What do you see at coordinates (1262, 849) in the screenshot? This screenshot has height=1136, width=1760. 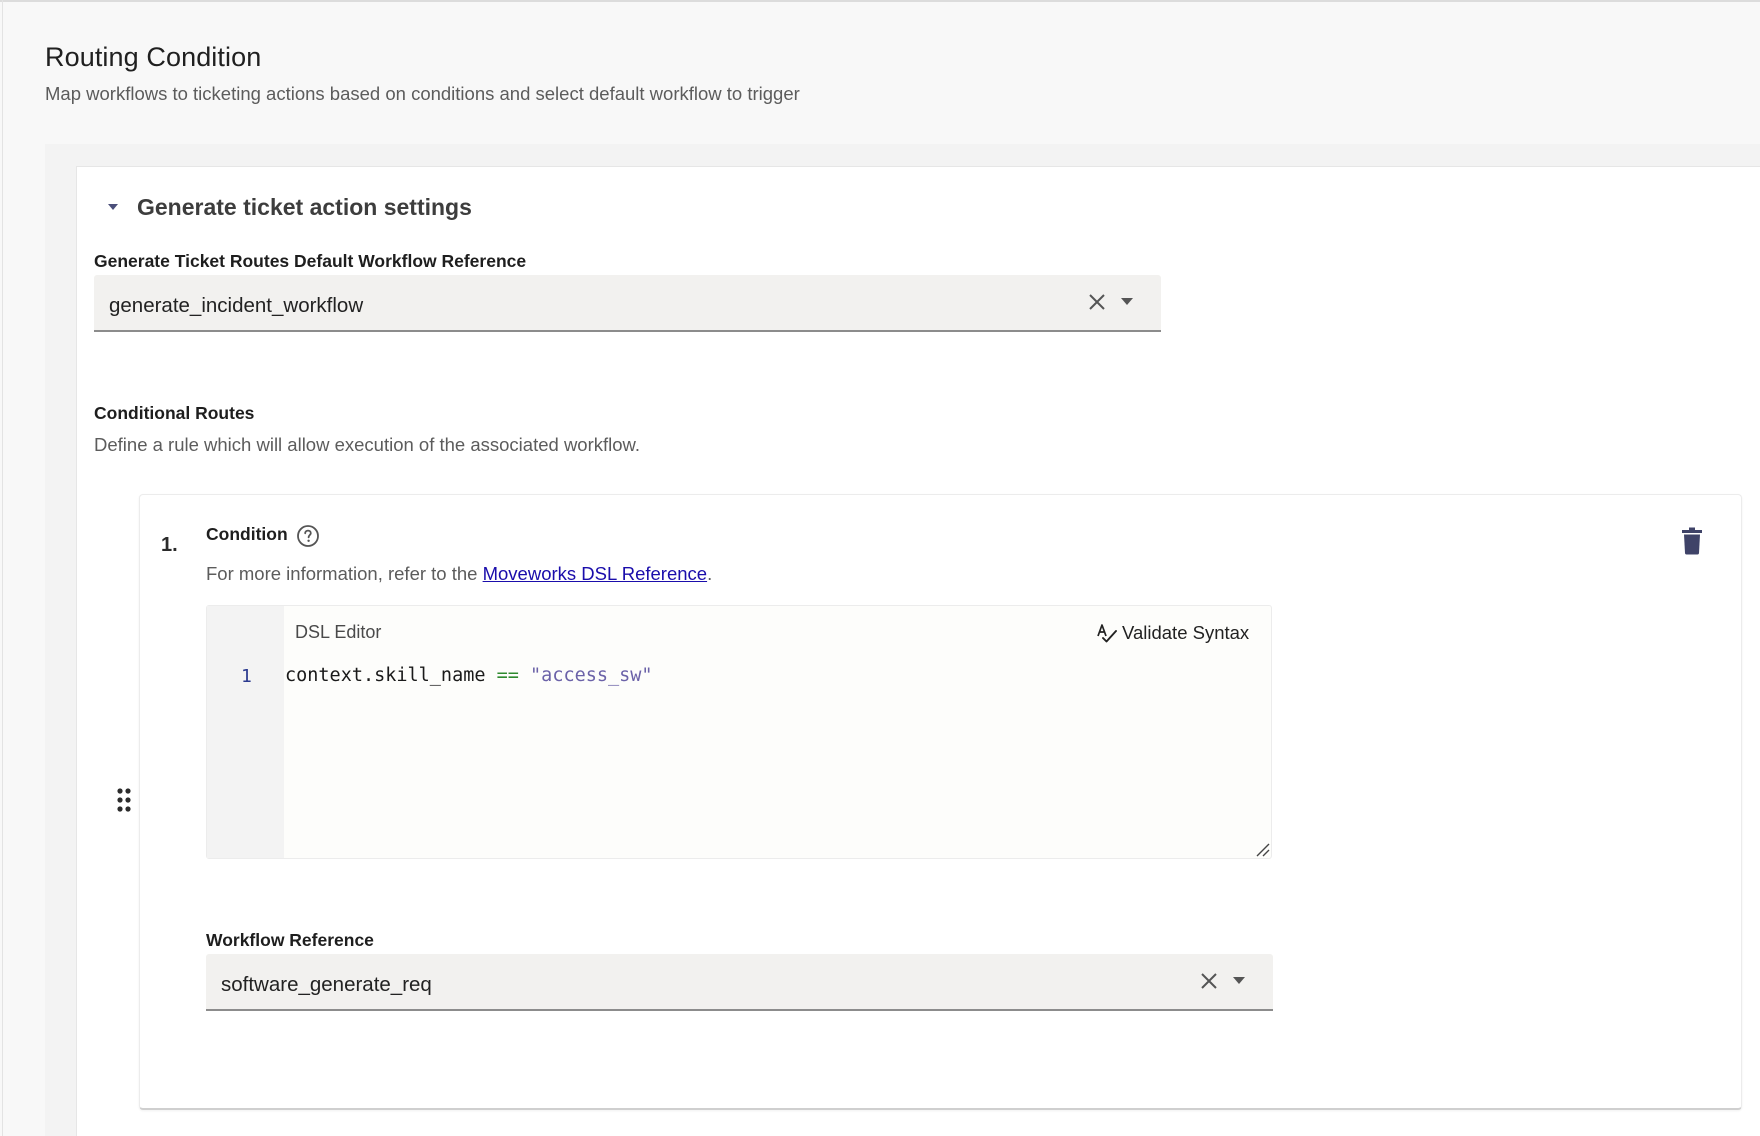 I see `resize-grip-icon` at bounding box center [1262, 849].